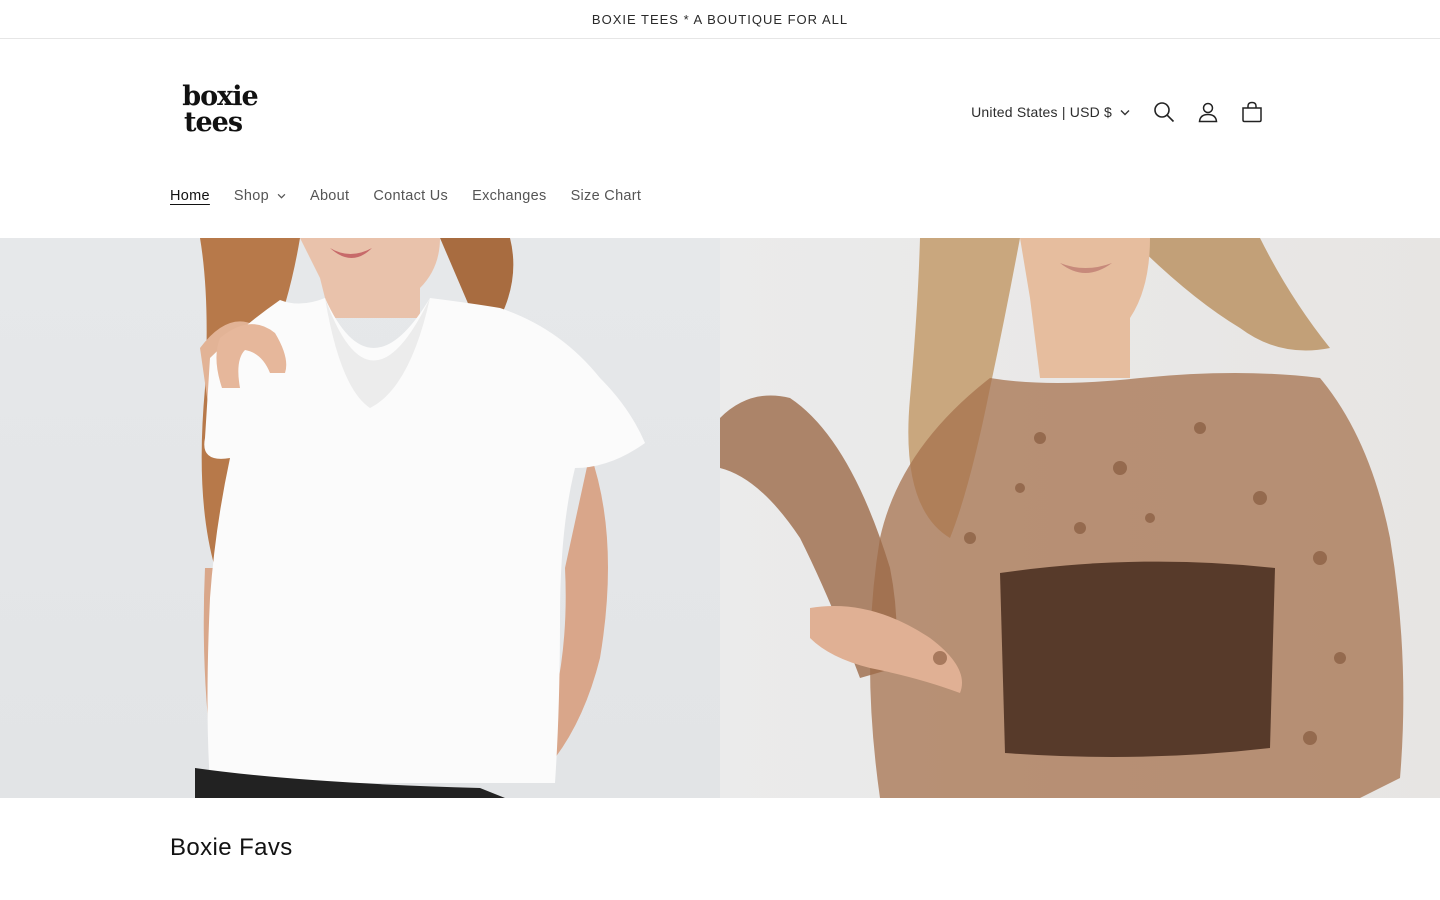 This screenshot has width=1440, height=900. I want to click on cart-button, so click(1252, 112).